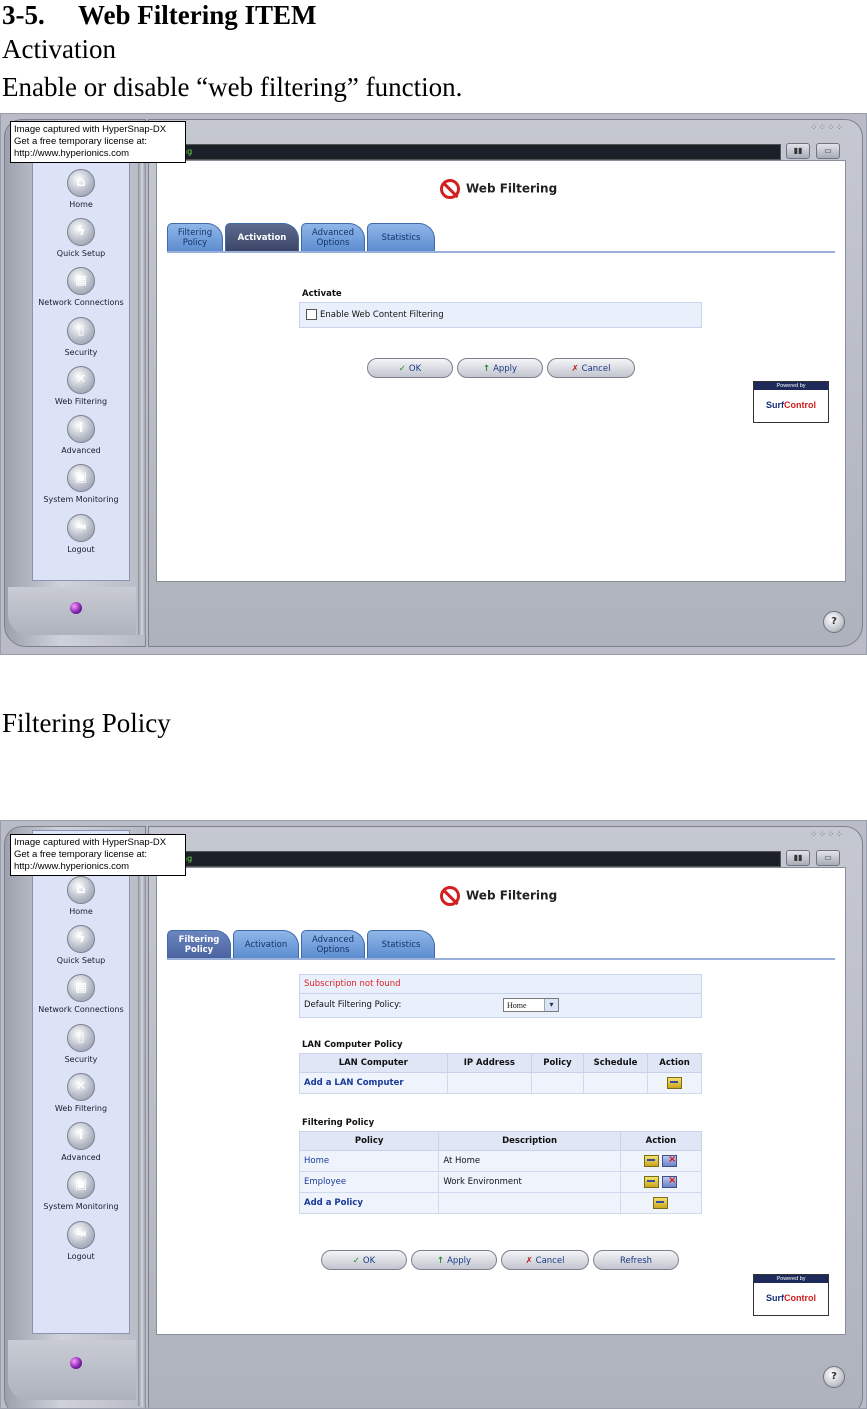  Describe the element at coordinates (23, 15) in the screenshot. I see `section-number: 3-5.` at that location.